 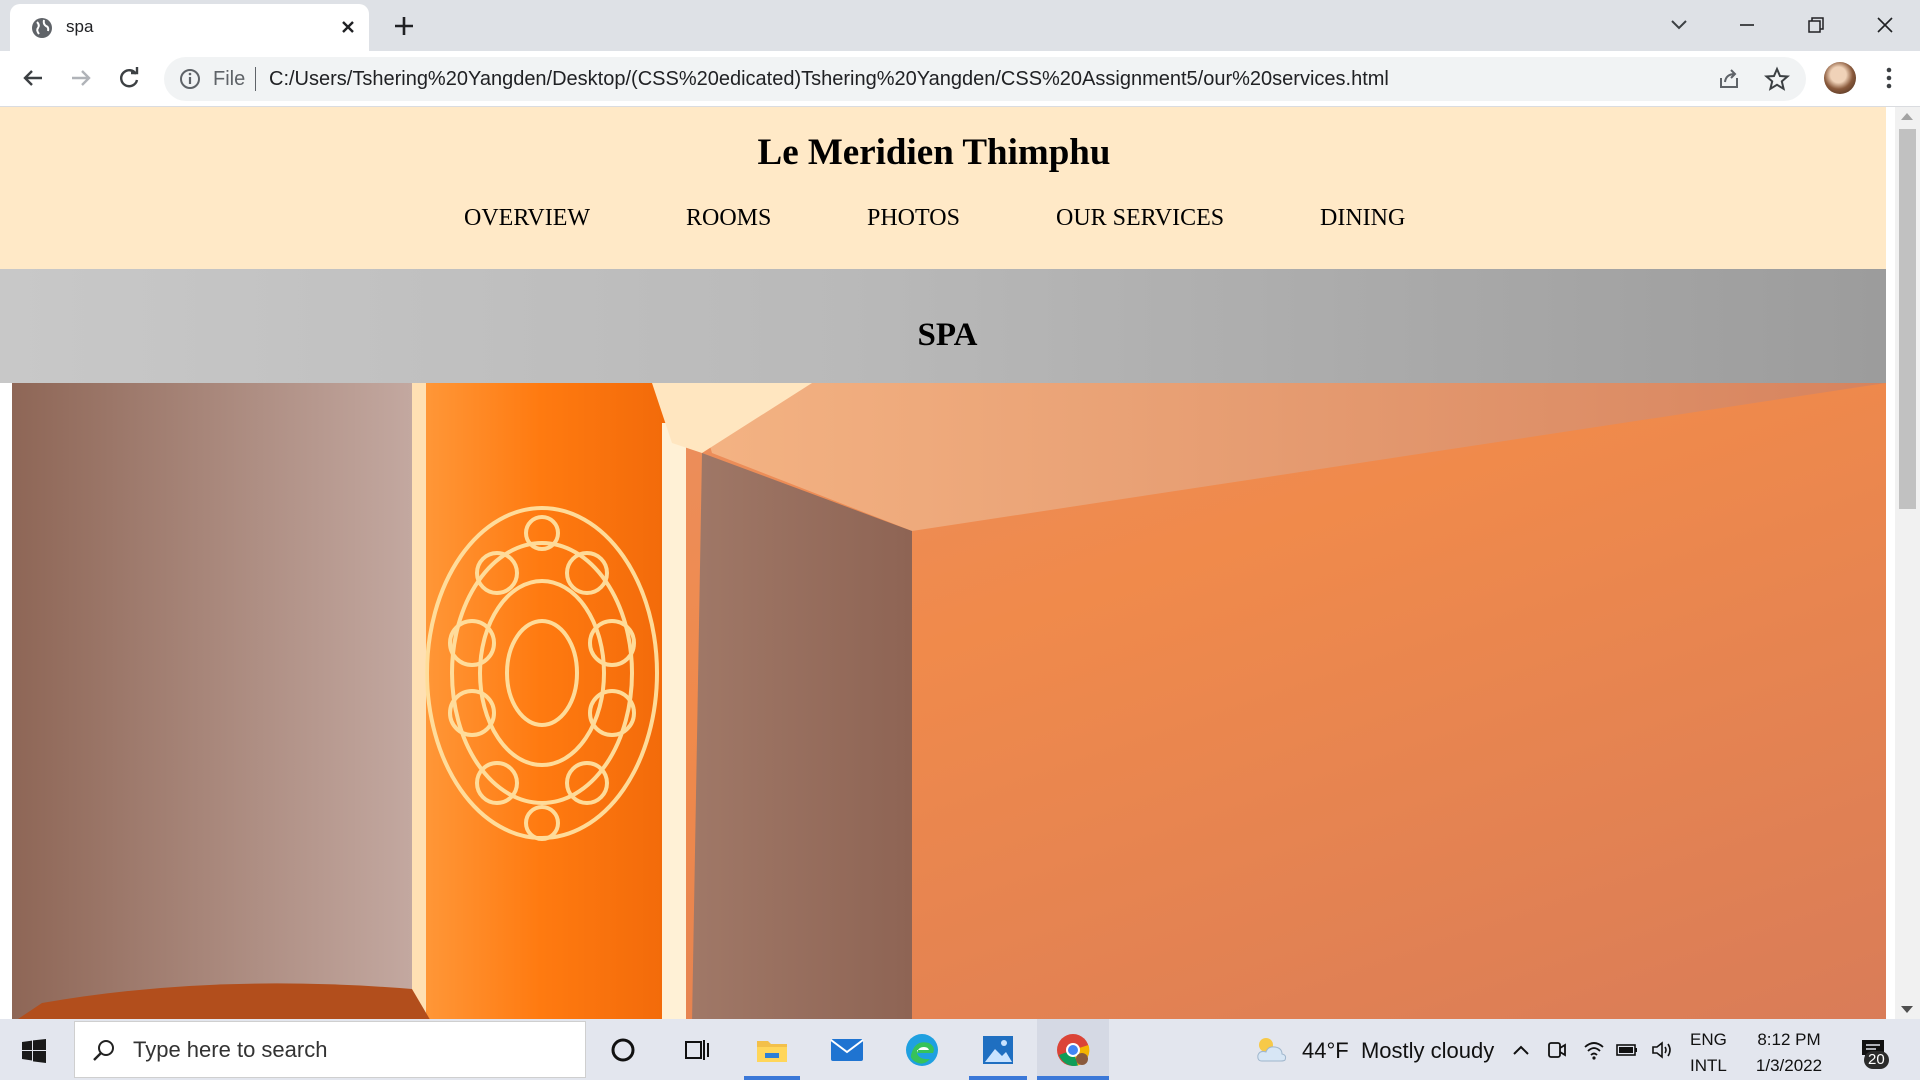 What do you see at coordinates (696, 1050) in the screenshot?
I see `task-view-icon` at bounding box center [696, 1050].